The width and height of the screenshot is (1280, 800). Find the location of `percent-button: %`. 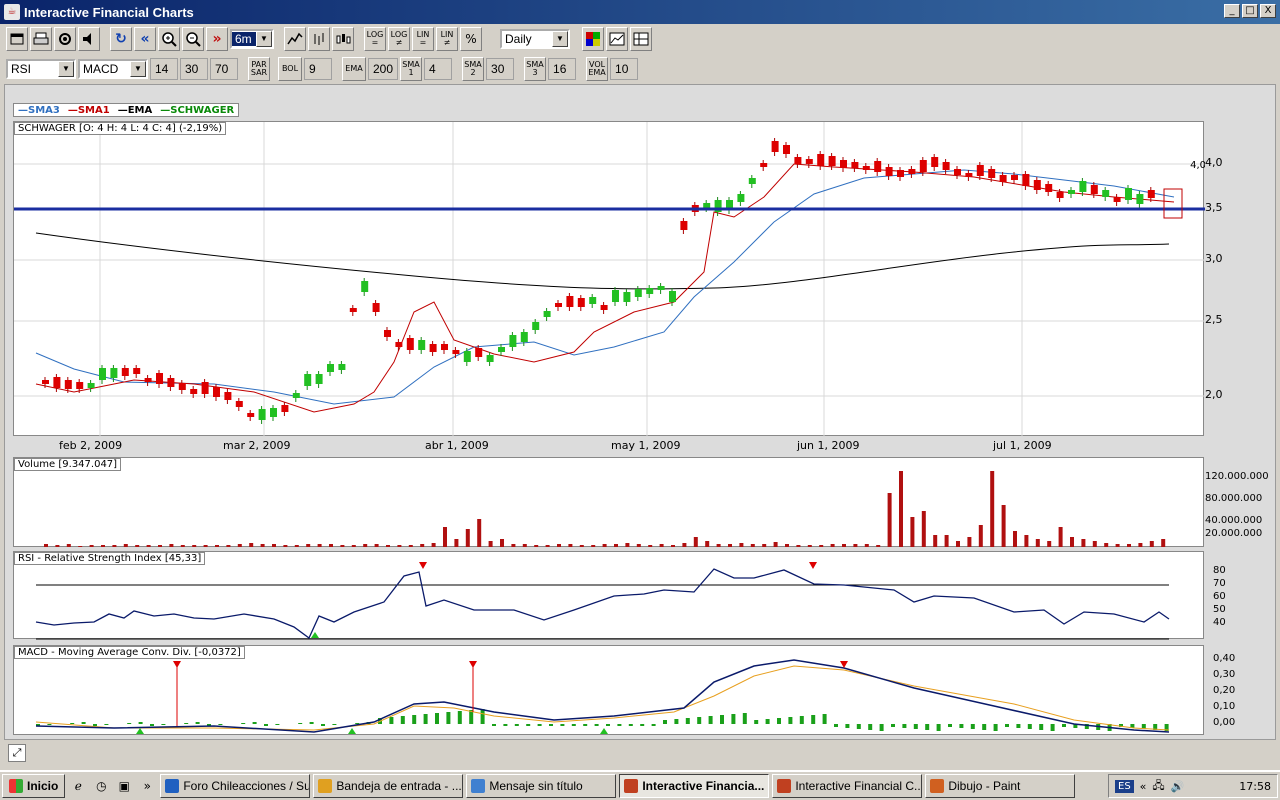

percent-button: % is located at coordinates (471, 39).